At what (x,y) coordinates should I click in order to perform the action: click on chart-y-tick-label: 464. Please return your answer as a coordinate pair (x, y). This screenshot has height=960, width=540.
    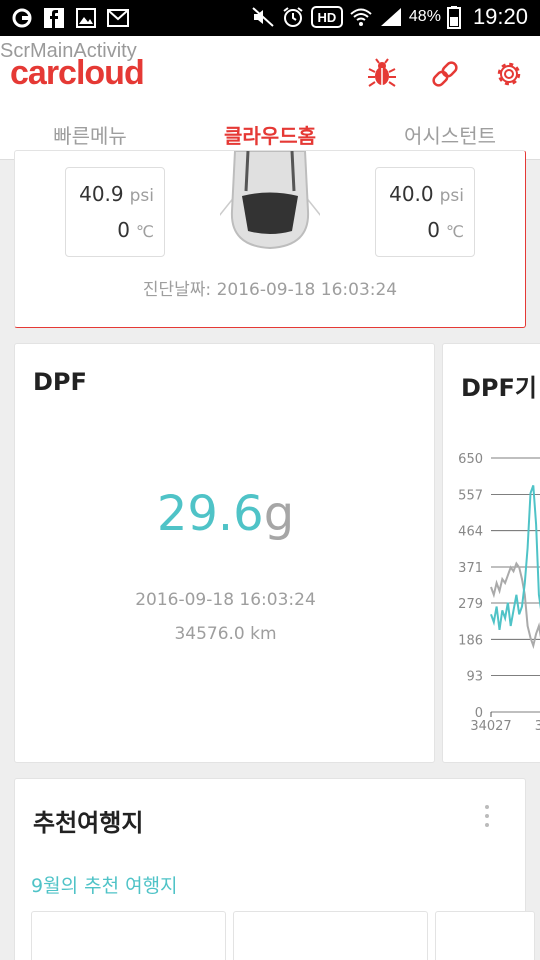
    Looking at the image, I should click on (470, 532).